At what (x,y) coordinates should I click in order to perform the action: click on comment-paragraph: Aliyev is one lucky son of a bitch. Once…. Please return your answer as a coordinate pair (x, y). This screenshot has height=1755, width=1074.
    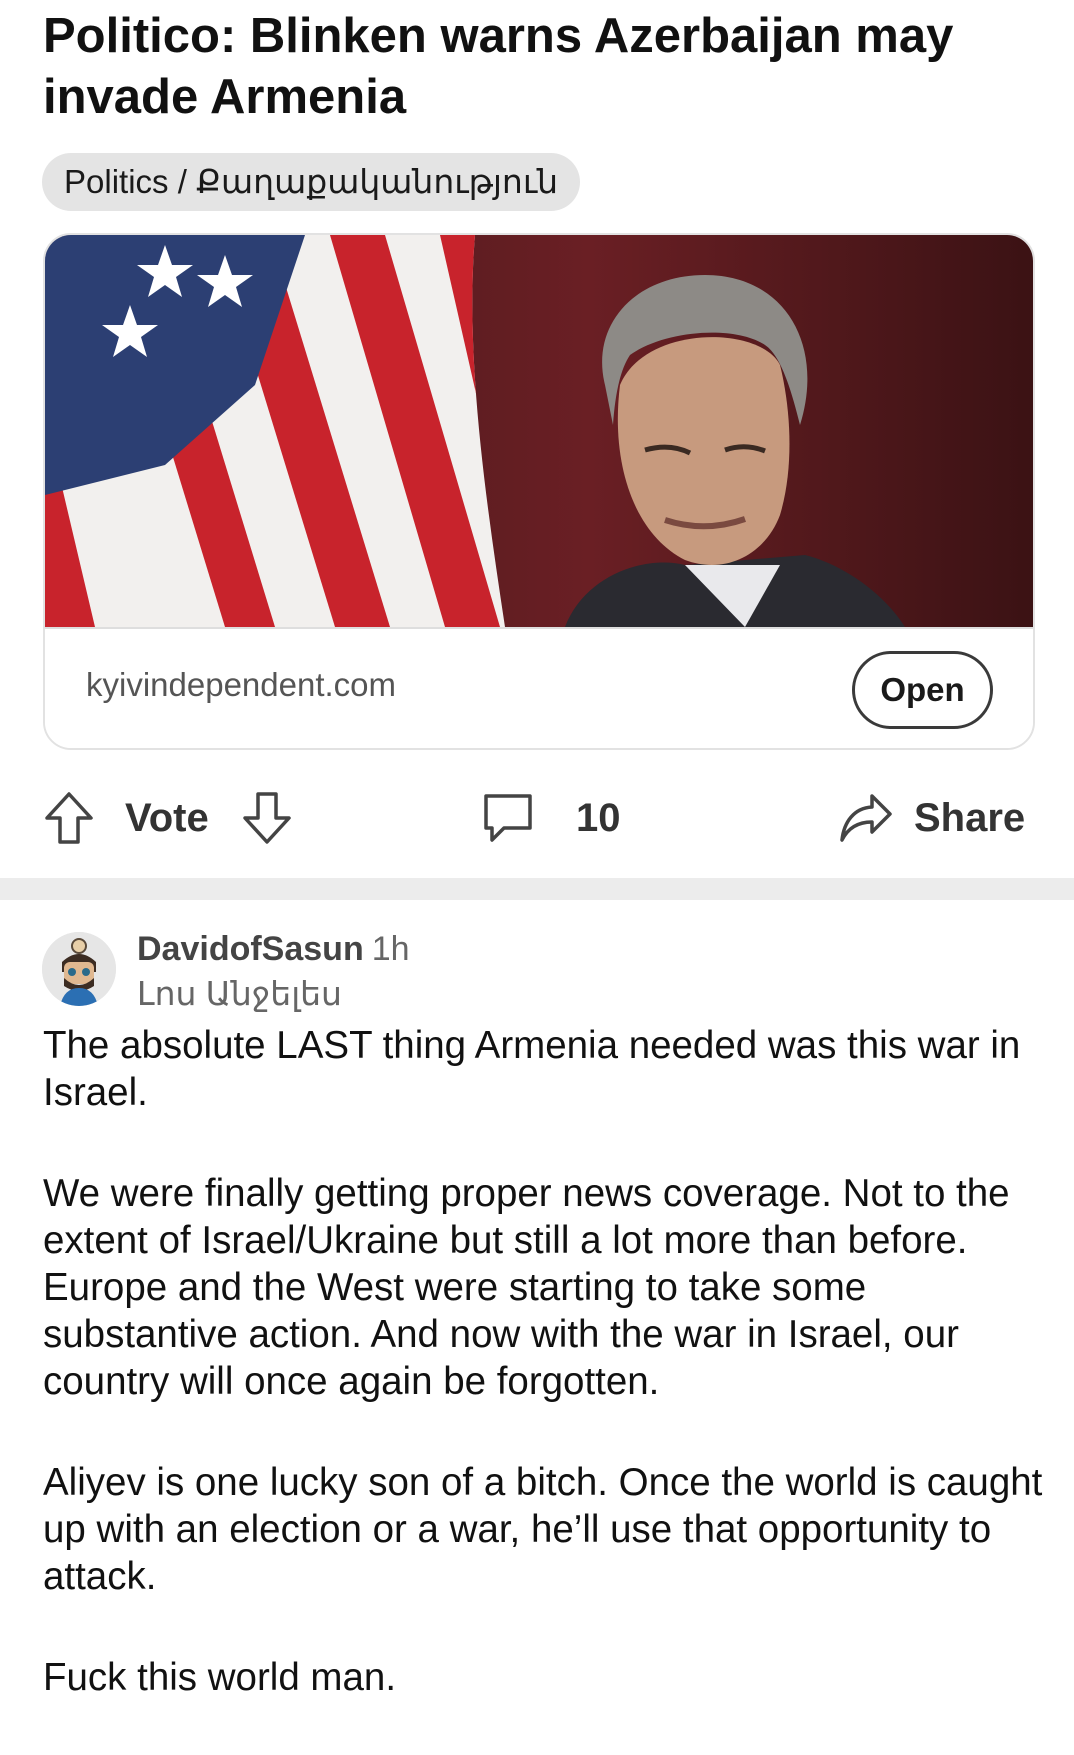
    Looking at the image, I should click on (543, 1529).